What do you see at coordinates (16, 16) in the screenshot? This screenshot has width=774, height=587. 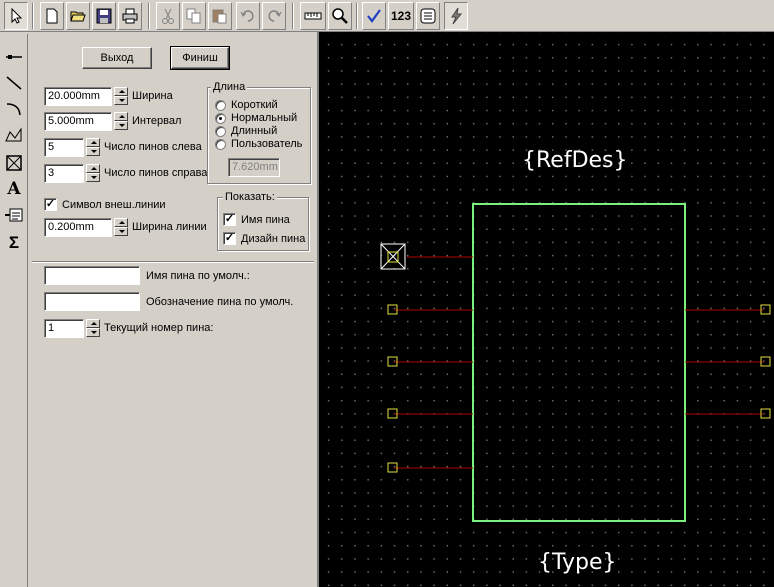 I see `select-arrow-icon` at bounding box center [16, 16].